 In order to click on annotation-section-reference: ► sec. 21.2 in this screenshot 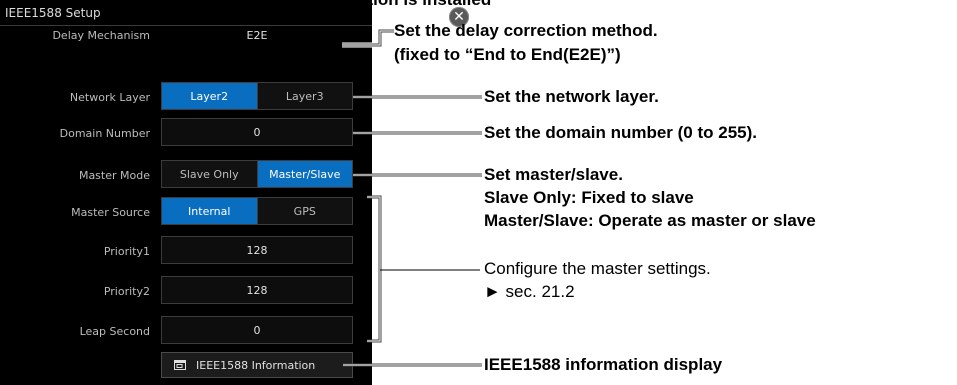, I will do `click(529, 291)`.